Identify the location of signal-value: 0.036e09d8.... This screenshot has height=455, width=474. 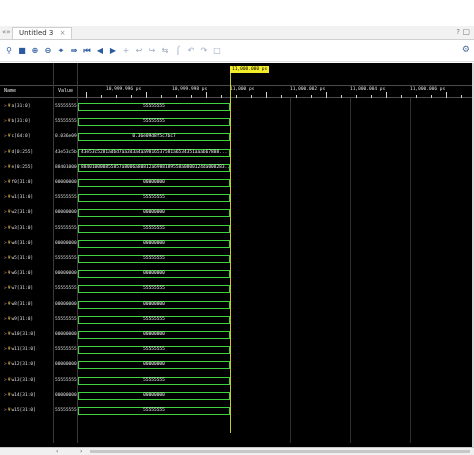
(66, 137).